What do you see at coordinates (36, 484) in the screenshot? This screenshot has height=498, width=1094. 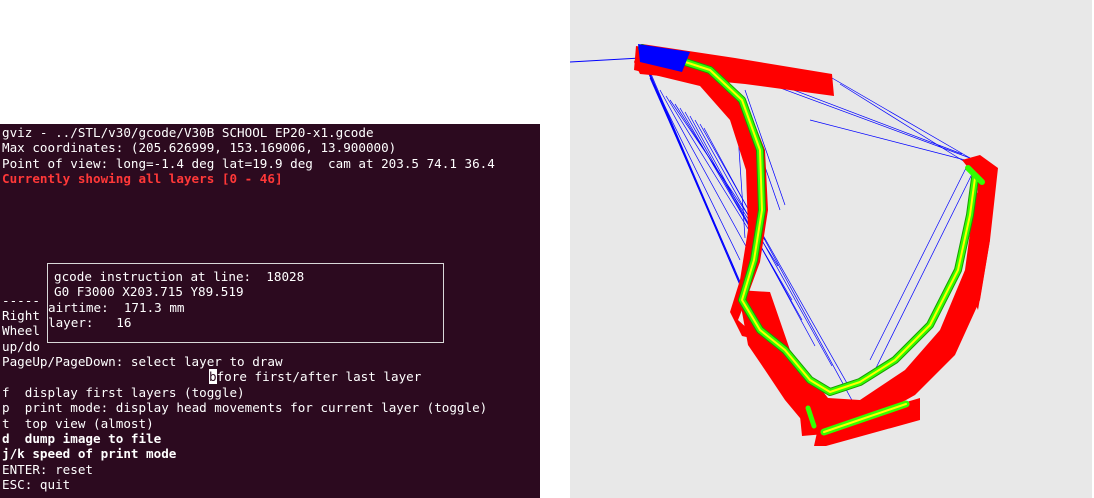 I see `help-item-quit: ESC: quit` at bounding box center [36, 484].